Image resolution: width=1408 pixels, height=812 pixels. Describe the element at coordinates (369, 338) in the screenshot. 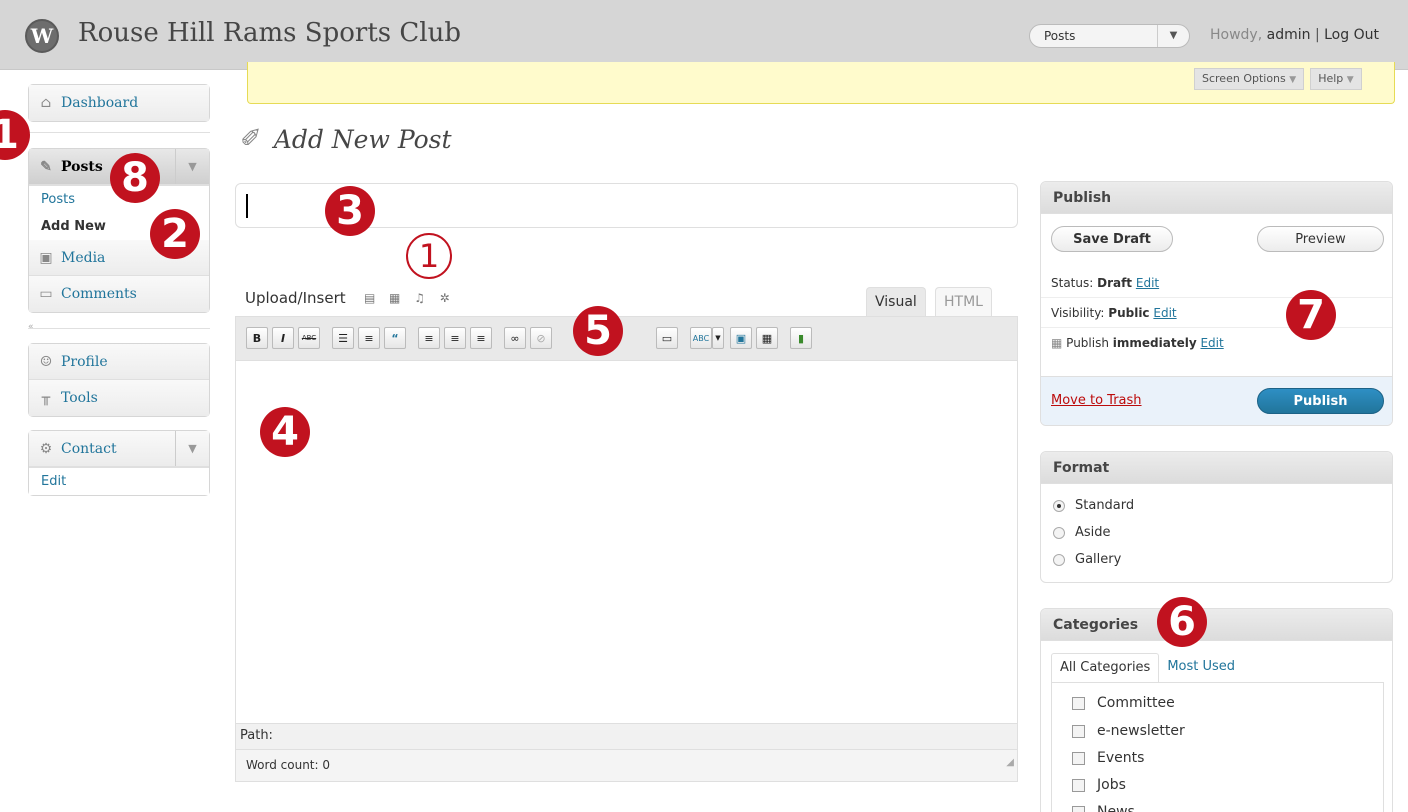

I see `numbered-list-button: ≡` at that location.